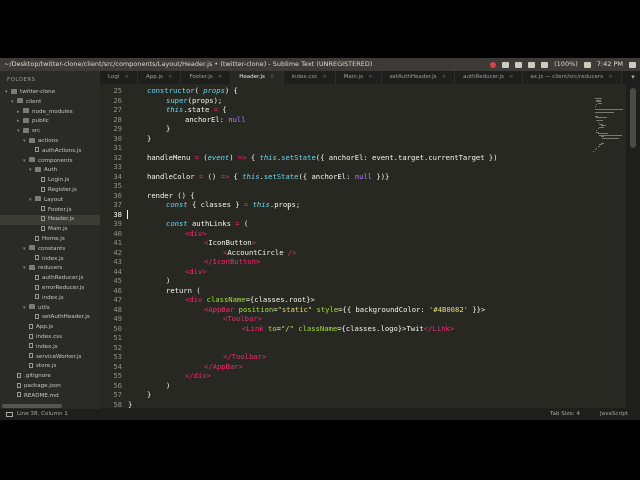 Image resolution: width=640 pixels, height=480 pixels. Describe the element at coordinates (45, 113) in the screenshot. I see `sidebar-folder: ▸ node_modules` at that location.